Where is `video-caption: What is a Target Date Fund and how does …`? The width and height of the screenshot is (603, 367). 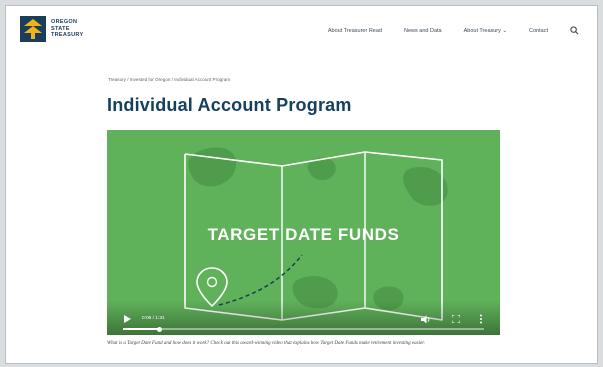 video-caption: What is a Target Date Fund and how does … is located at coordinates (266, 343).